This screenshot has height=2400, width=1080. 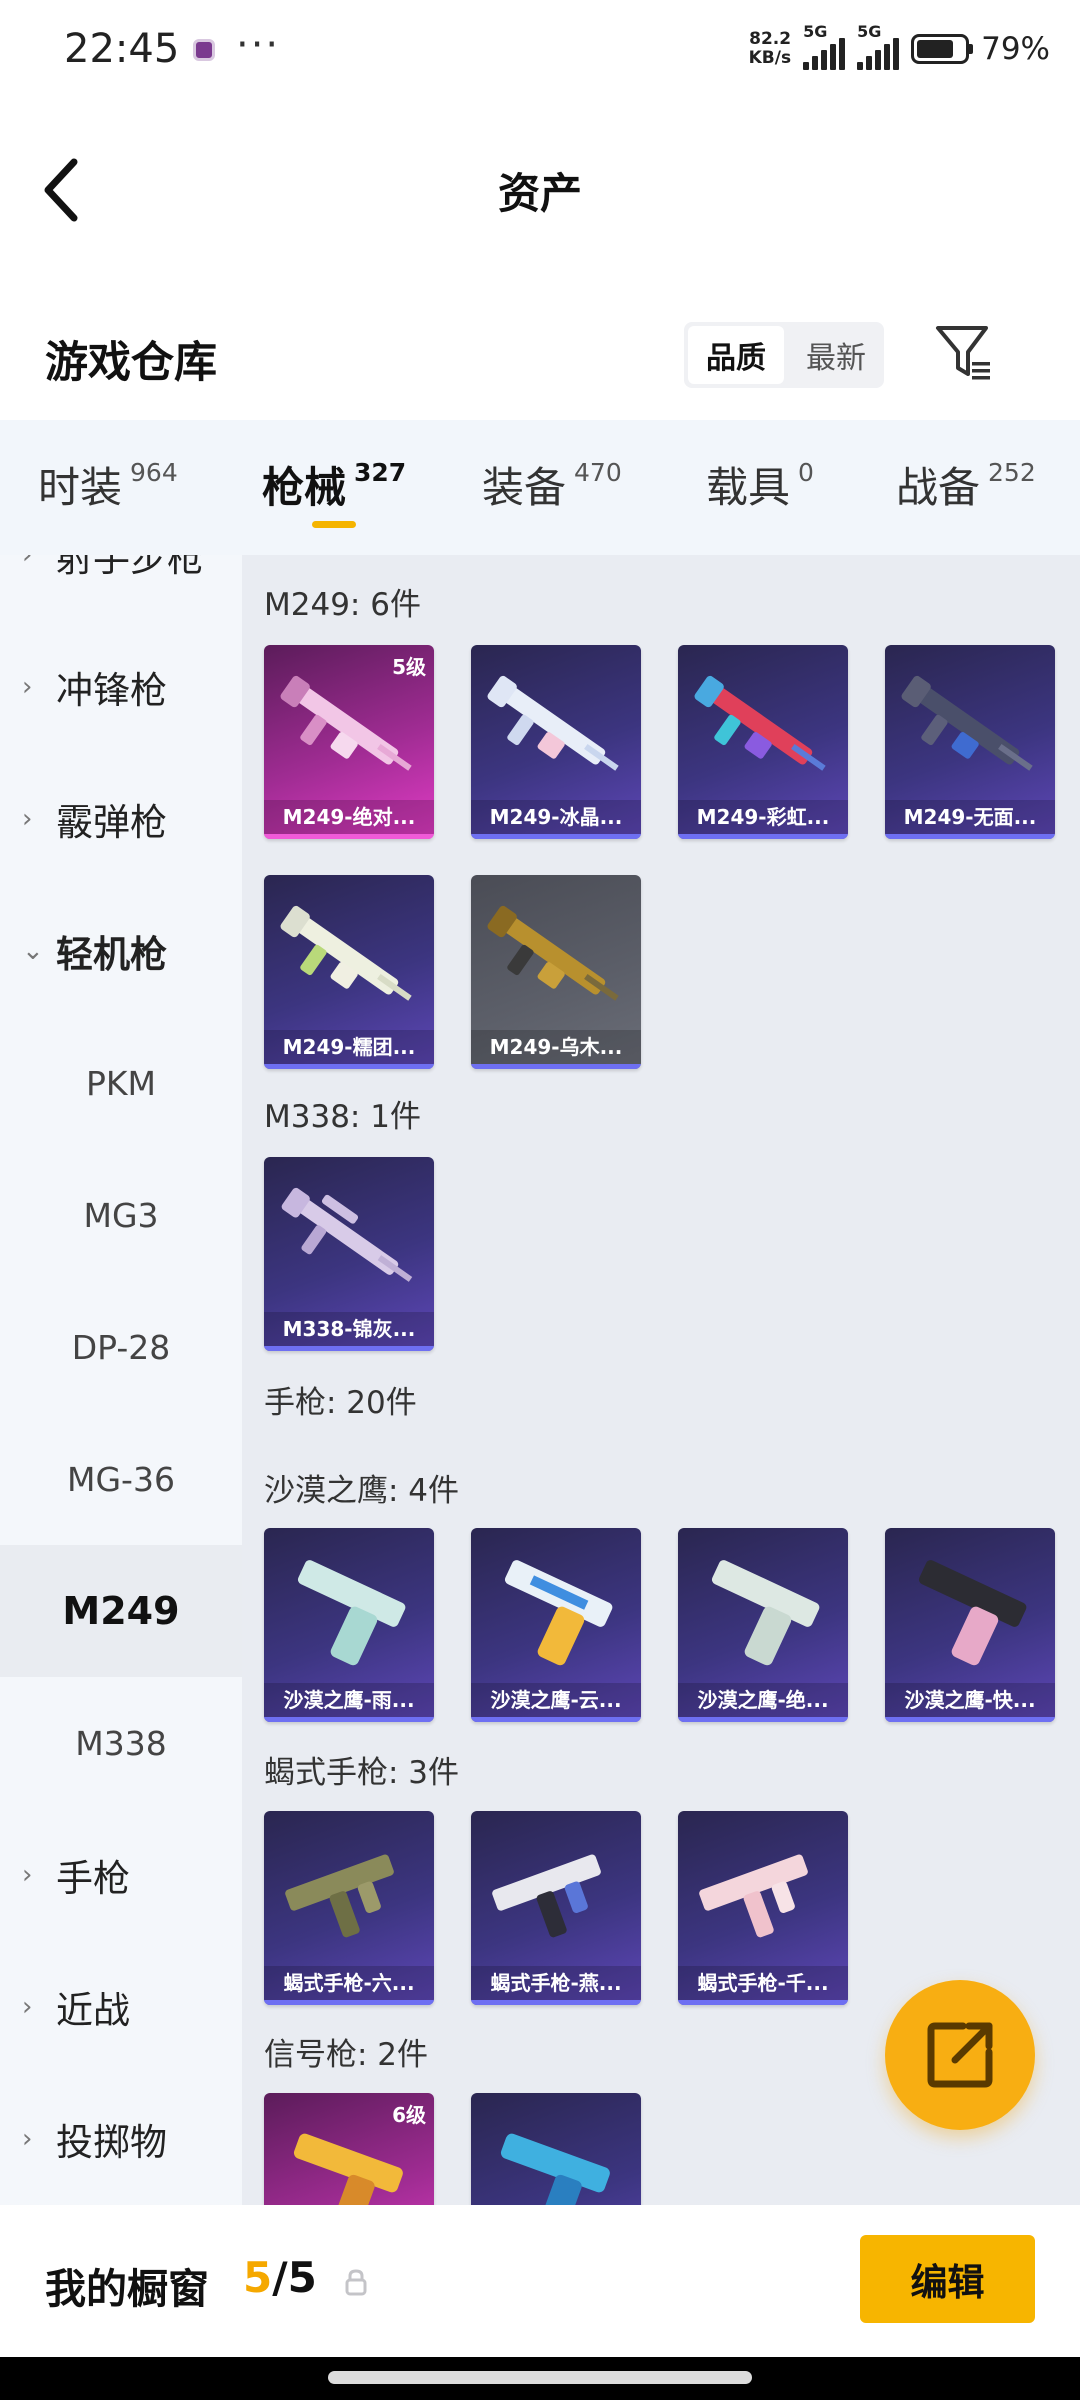 What do you see at coordinates (760, 484) in the screenshot?
I see `tab-vehicles: 载具 0` at bounding box center [760, 484].